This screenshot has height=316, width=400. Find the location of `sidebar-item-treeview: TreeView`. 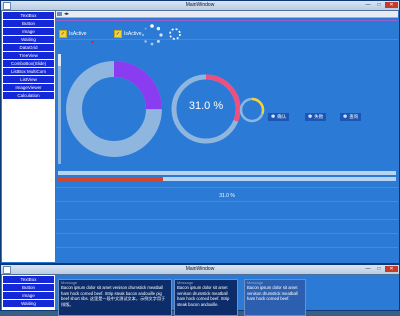

sidebar-item-treeview: TreeView is located at coordinates (28, 55).